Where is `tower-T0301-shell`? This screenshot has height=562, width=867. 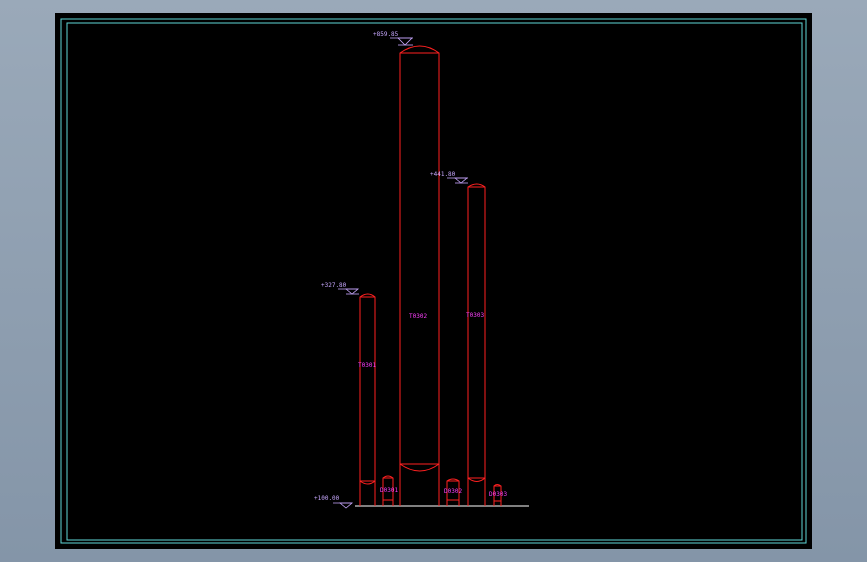 tower-T0301-shell is located at coordinates (367, 399).